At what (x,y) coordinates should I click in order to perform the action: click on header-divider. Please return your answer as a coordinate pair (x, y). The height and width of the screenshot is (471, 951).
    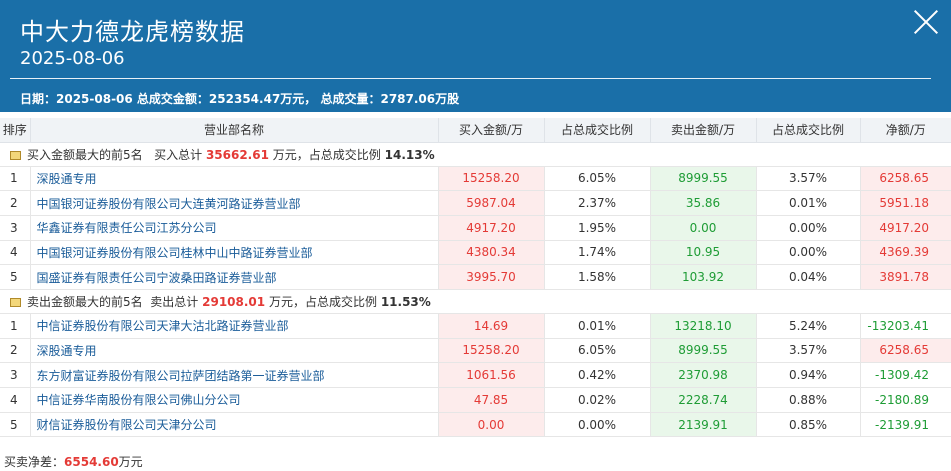
    Looking at the image, I should click on (470, 78).